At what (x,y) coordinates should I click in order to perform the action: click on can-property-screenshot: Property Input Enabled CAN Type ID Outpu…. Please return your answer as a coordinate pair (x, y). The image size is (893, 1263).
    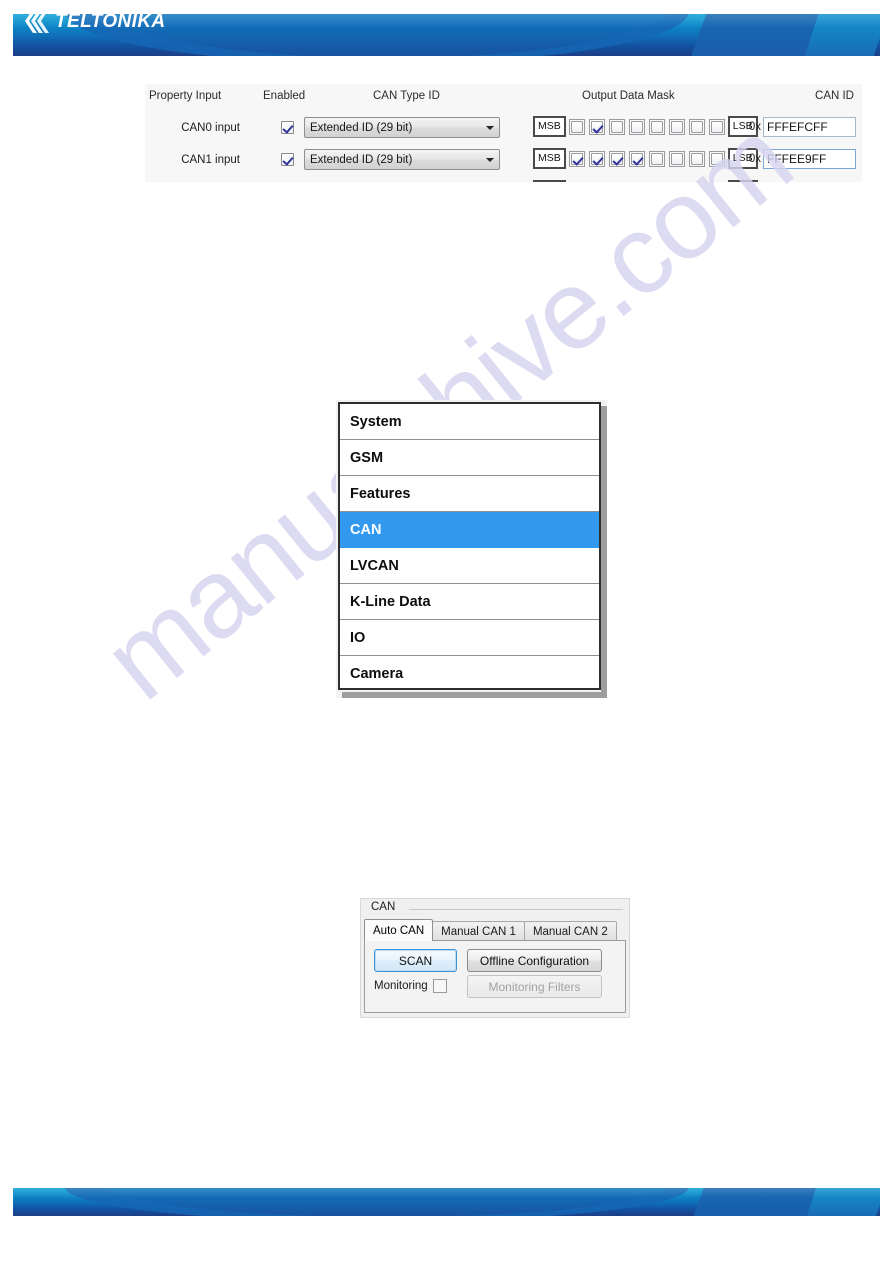
    Looking at the image, I should click on (503, 133).